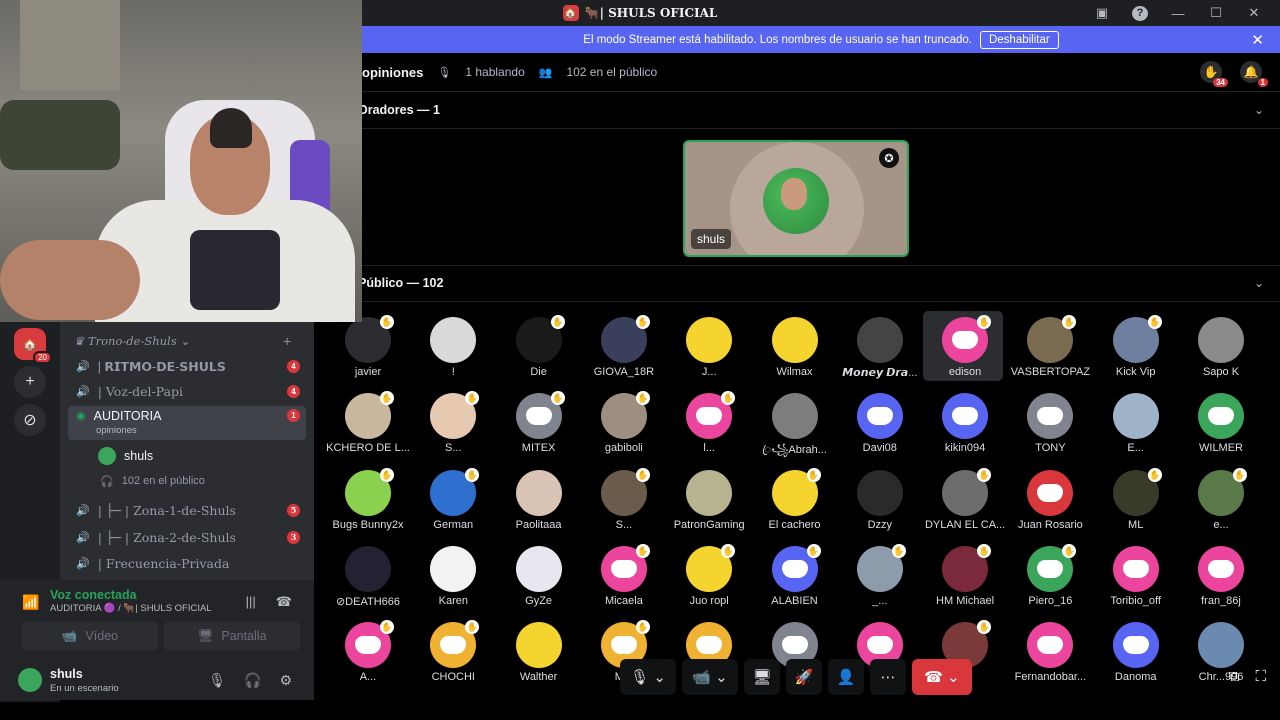 Image resolution: width=1280 pixels, height=720 pixels. Describe the element at coordinates (537, 499) in the screenshot. I see `audience-member: Paolitaaa` at that location.